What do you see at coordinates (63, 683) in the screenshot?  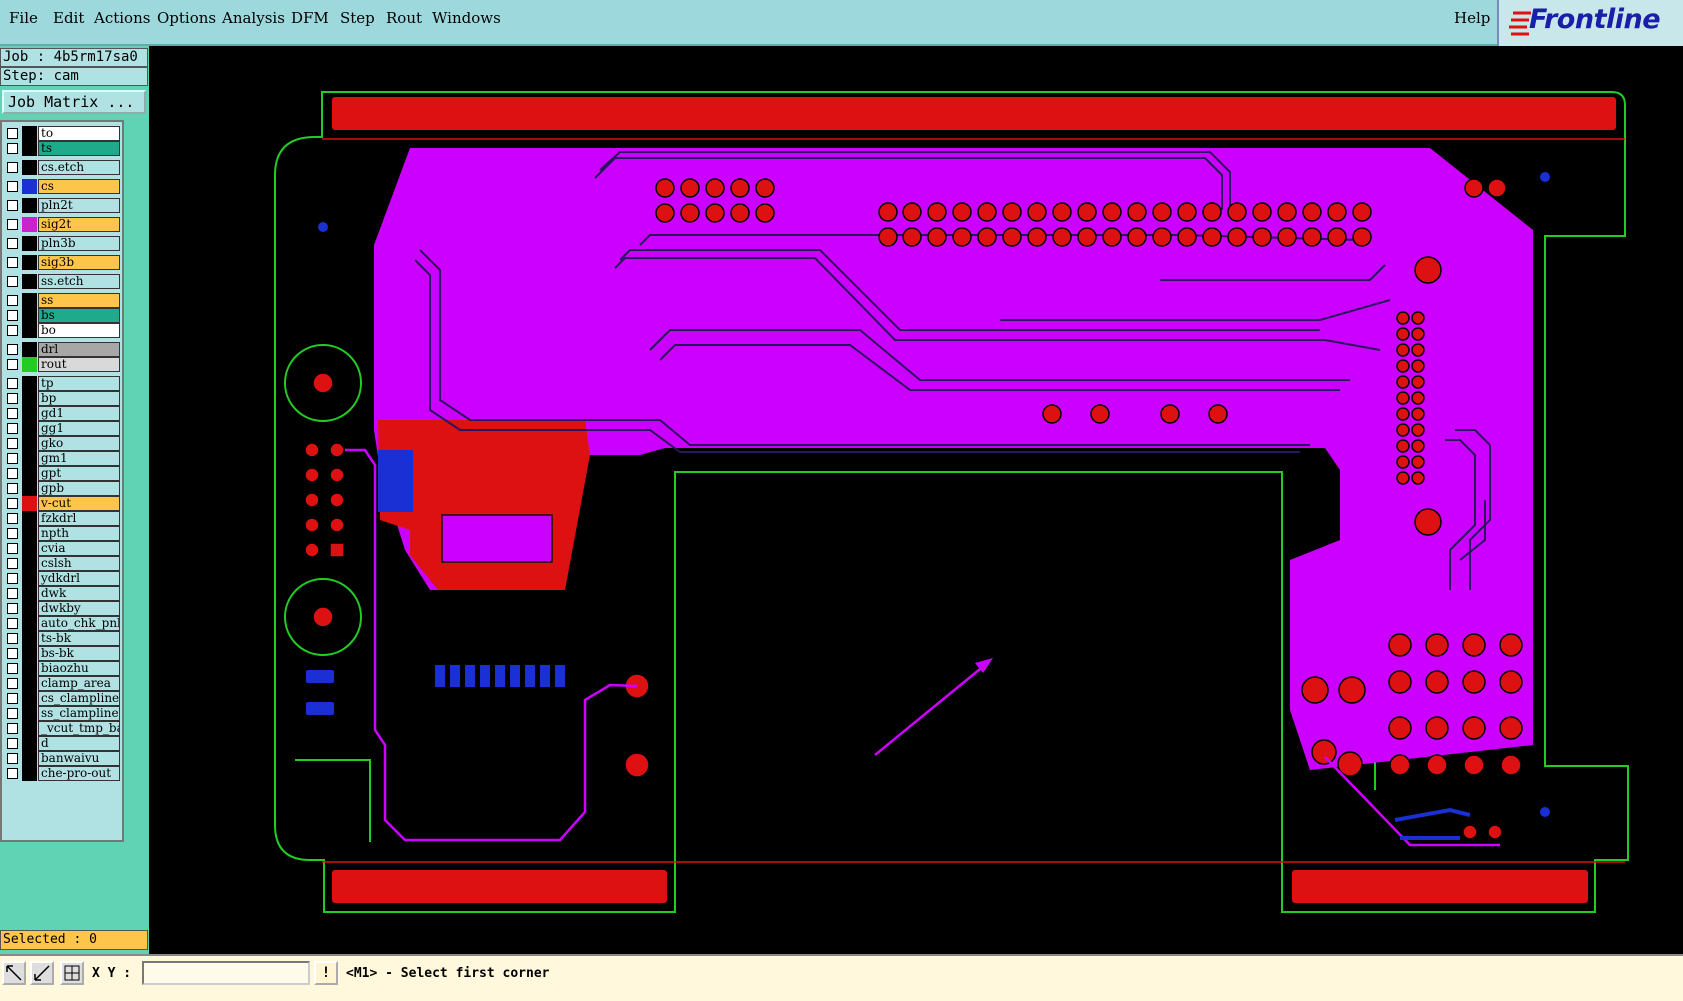 I see `layer-row-clamp-area: clamp_area` at bounding box center [63, 683].